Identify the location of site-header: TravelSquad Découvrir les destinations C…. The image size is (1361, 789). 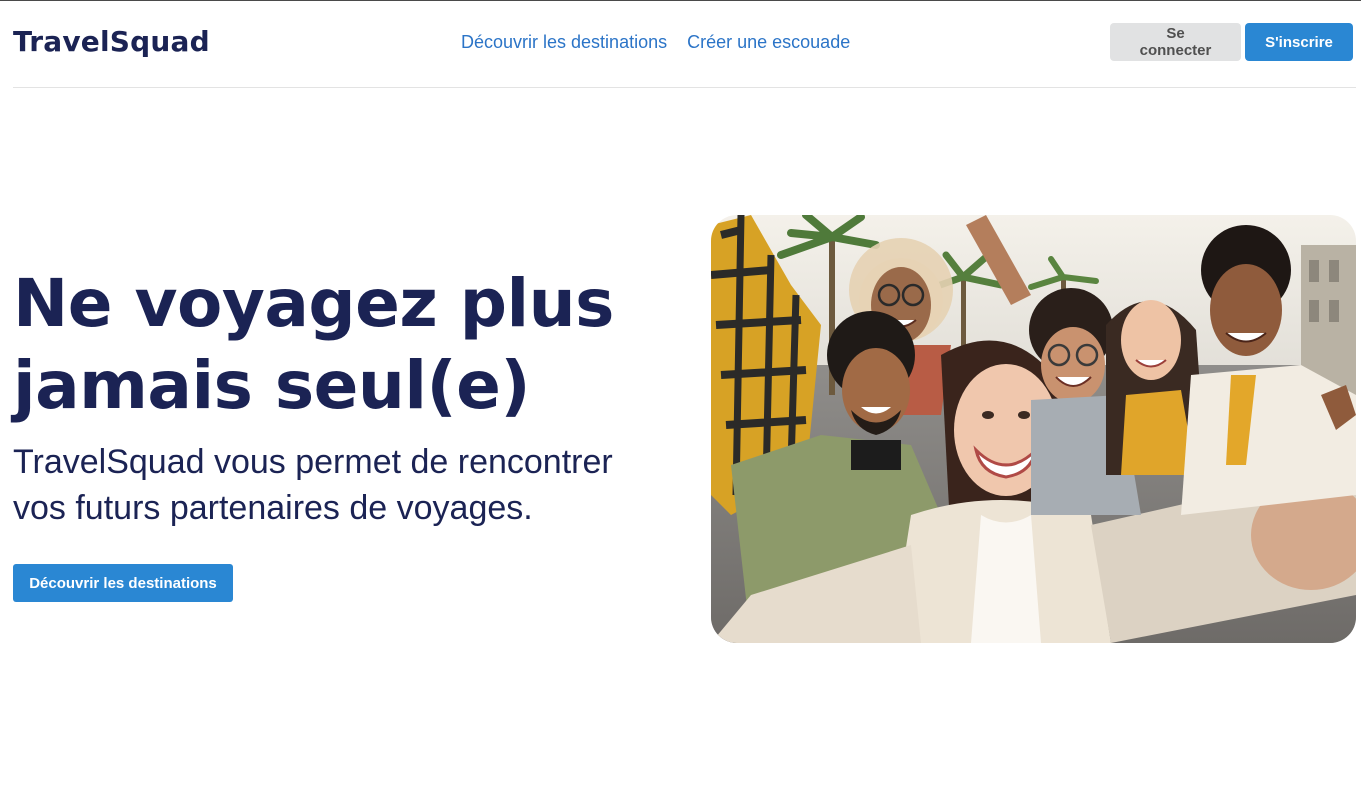
(684, 44).